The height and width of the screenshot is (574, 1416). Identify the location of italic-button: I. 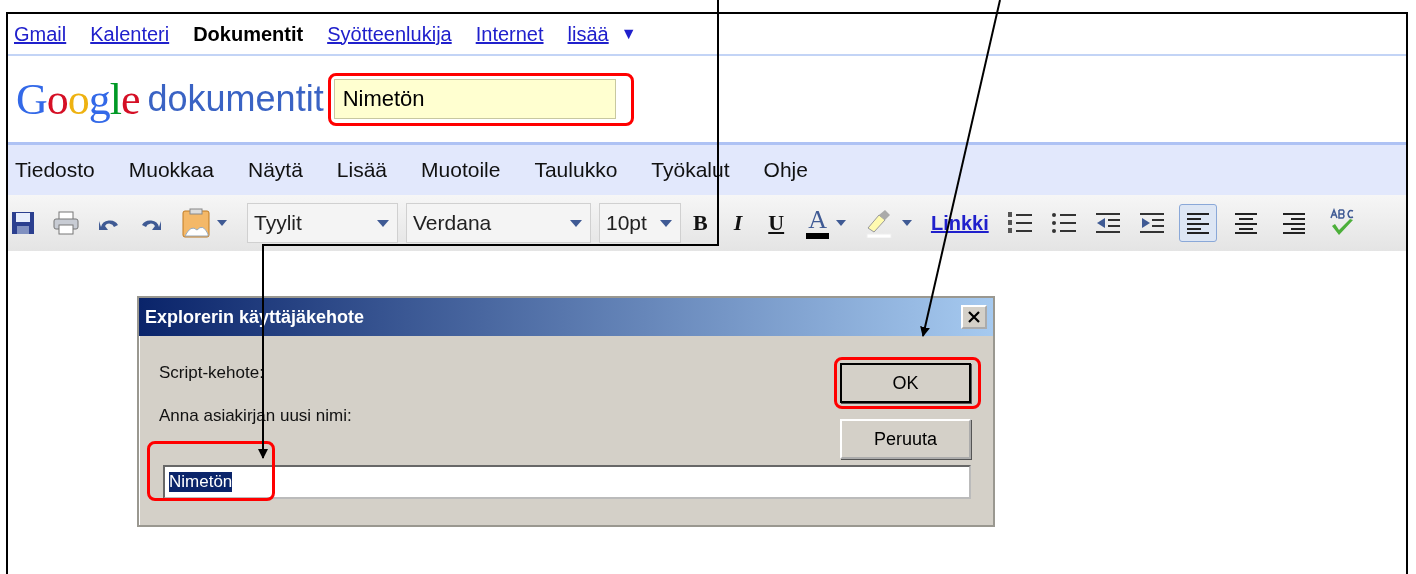
(738, 223).